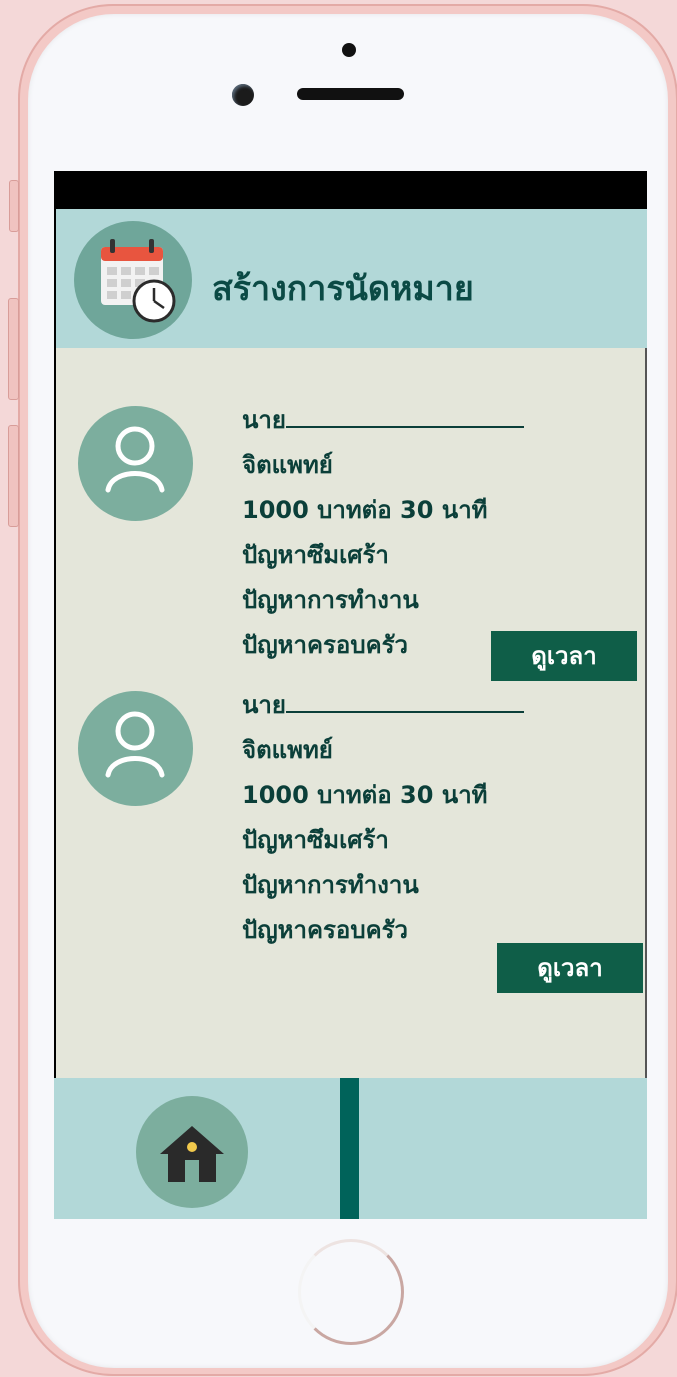 This screenshot has width=677, height=1377. What do you see at coordinates (350, 94) in the screenshot?
I see `earpiece-speaker` at bounding box center [350, 94].